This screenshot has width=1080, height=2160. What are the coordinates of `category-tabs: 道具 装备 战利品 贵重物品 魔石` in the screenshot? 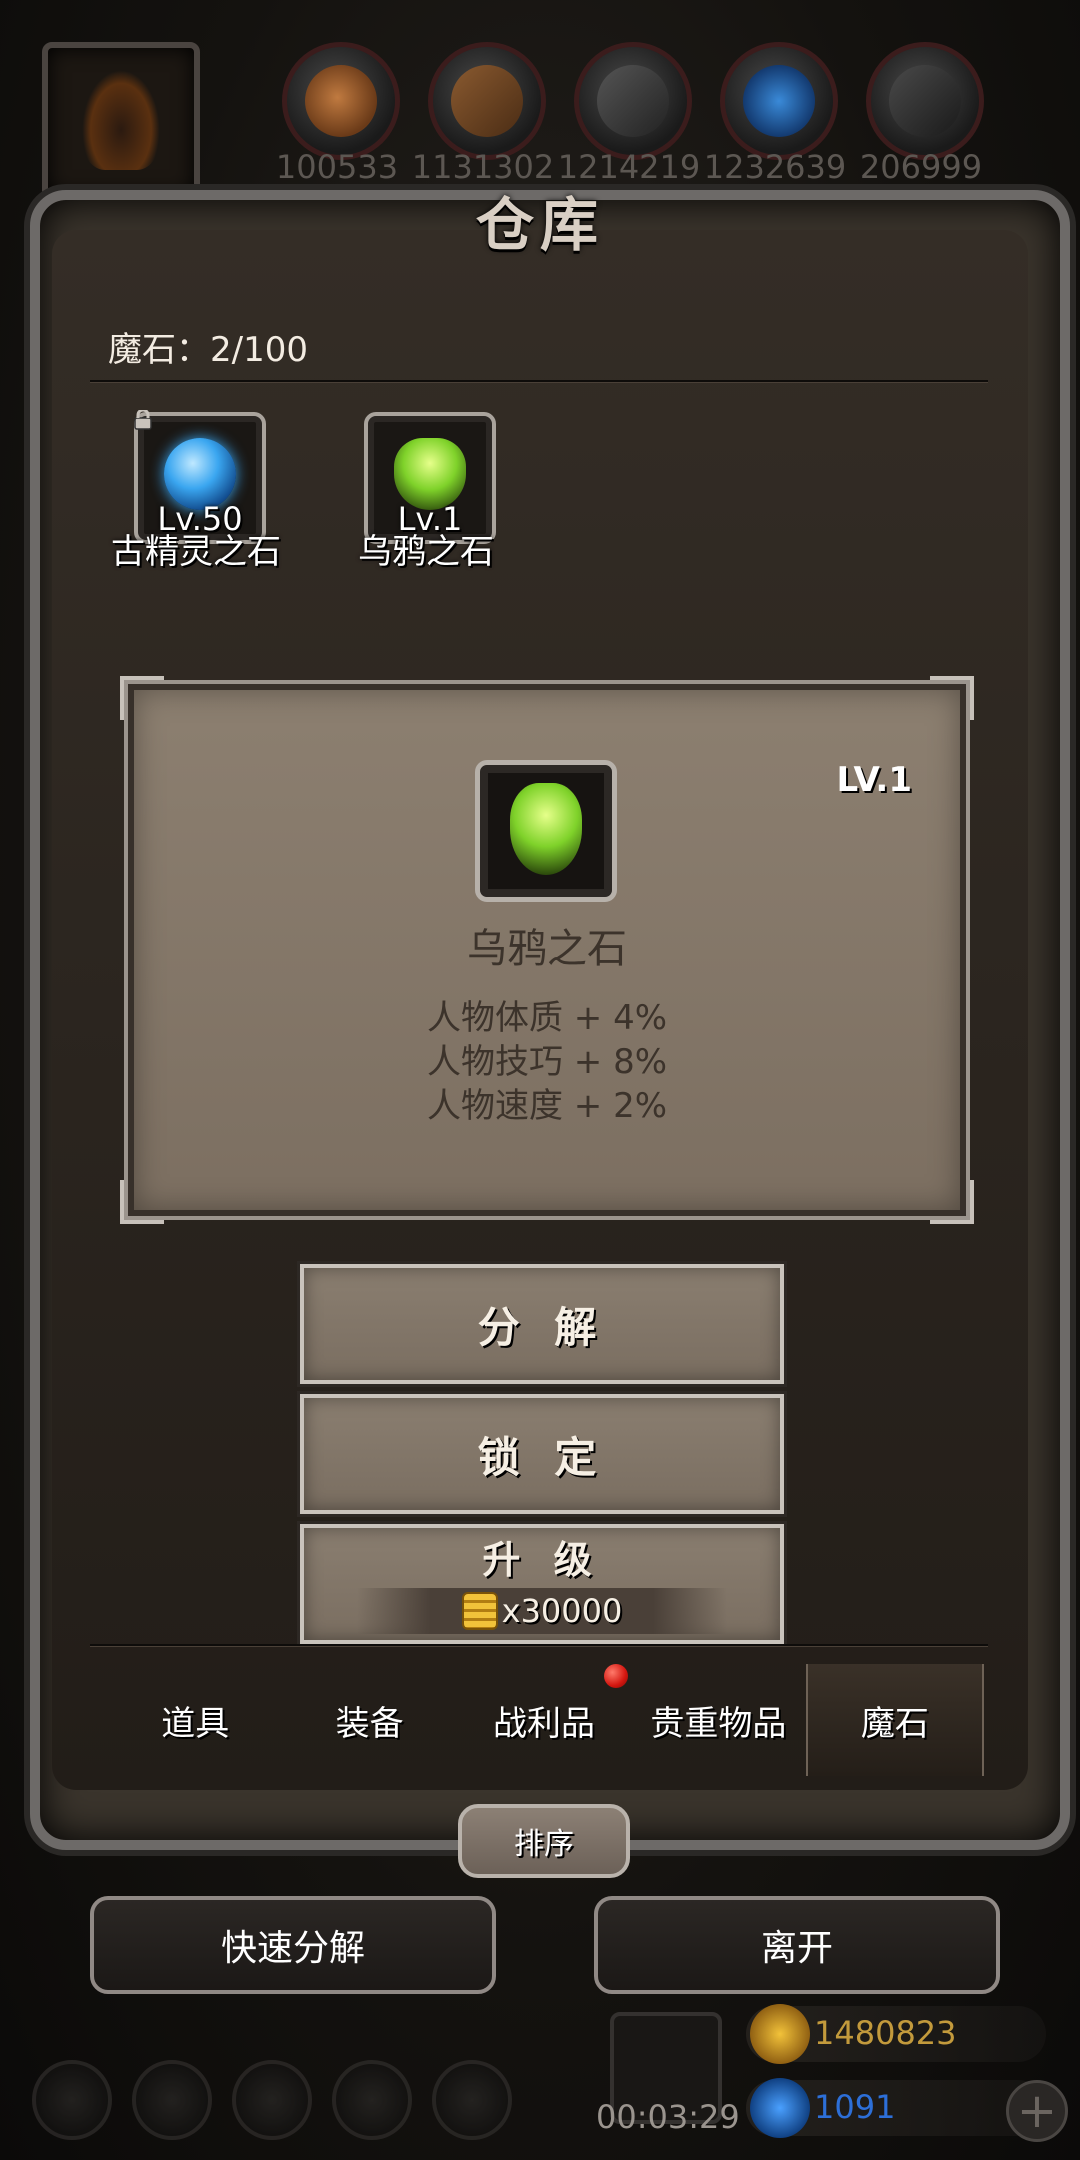 It's located at (546, 1720).